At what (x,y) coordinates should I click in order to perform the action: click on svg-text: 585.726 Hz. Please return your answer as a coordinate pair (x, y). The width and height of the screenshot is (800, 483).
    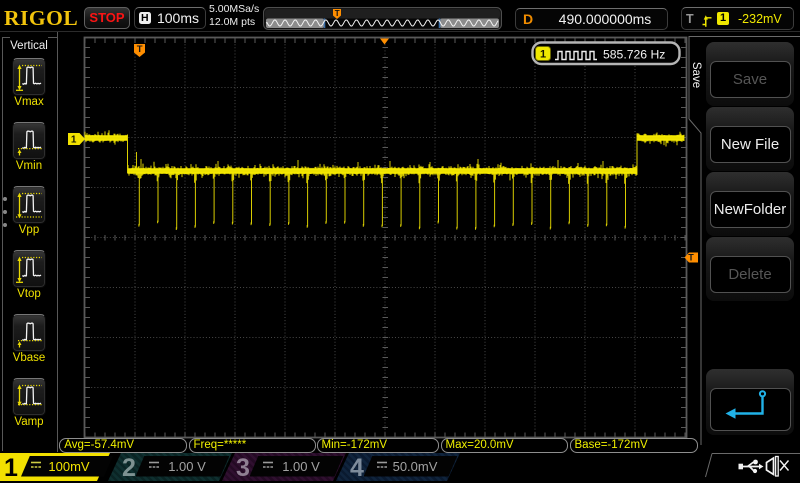
    Looking at the image, I should click on (634, 54).